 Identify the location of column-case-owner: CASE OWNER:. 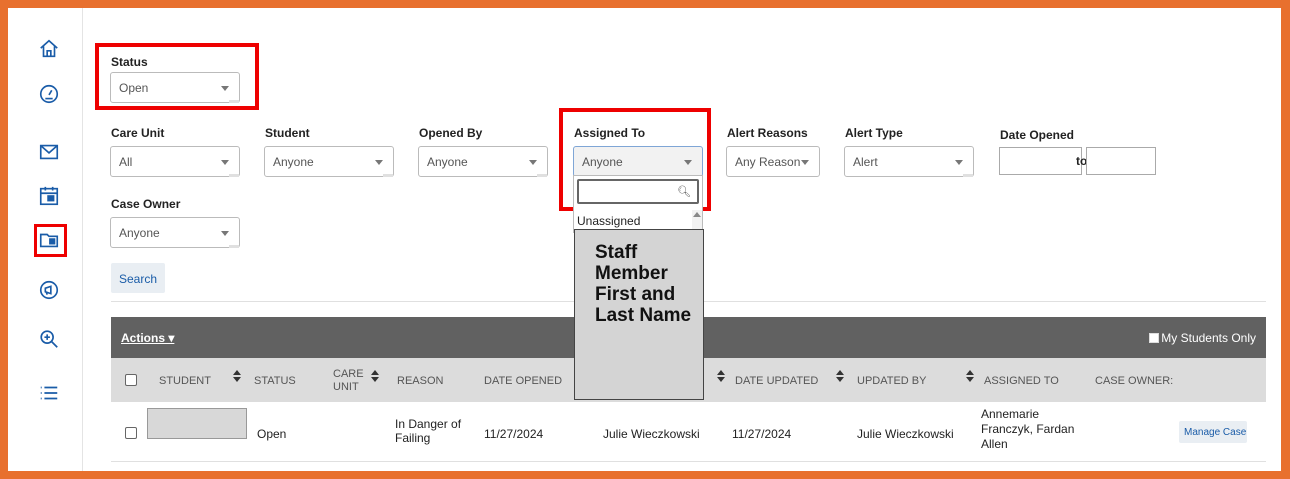
(1134, 381).